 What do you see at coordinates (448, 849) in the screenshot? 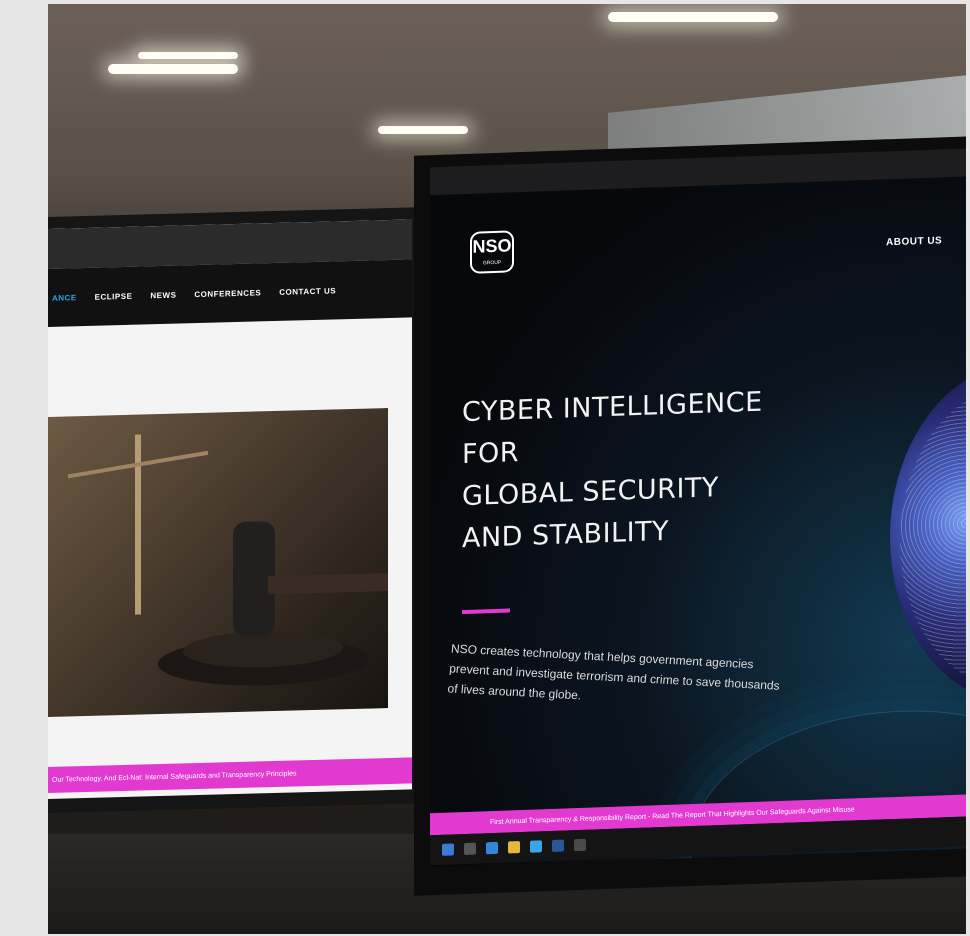
I see `windows-start-icon` at bounding box center [448, 849].